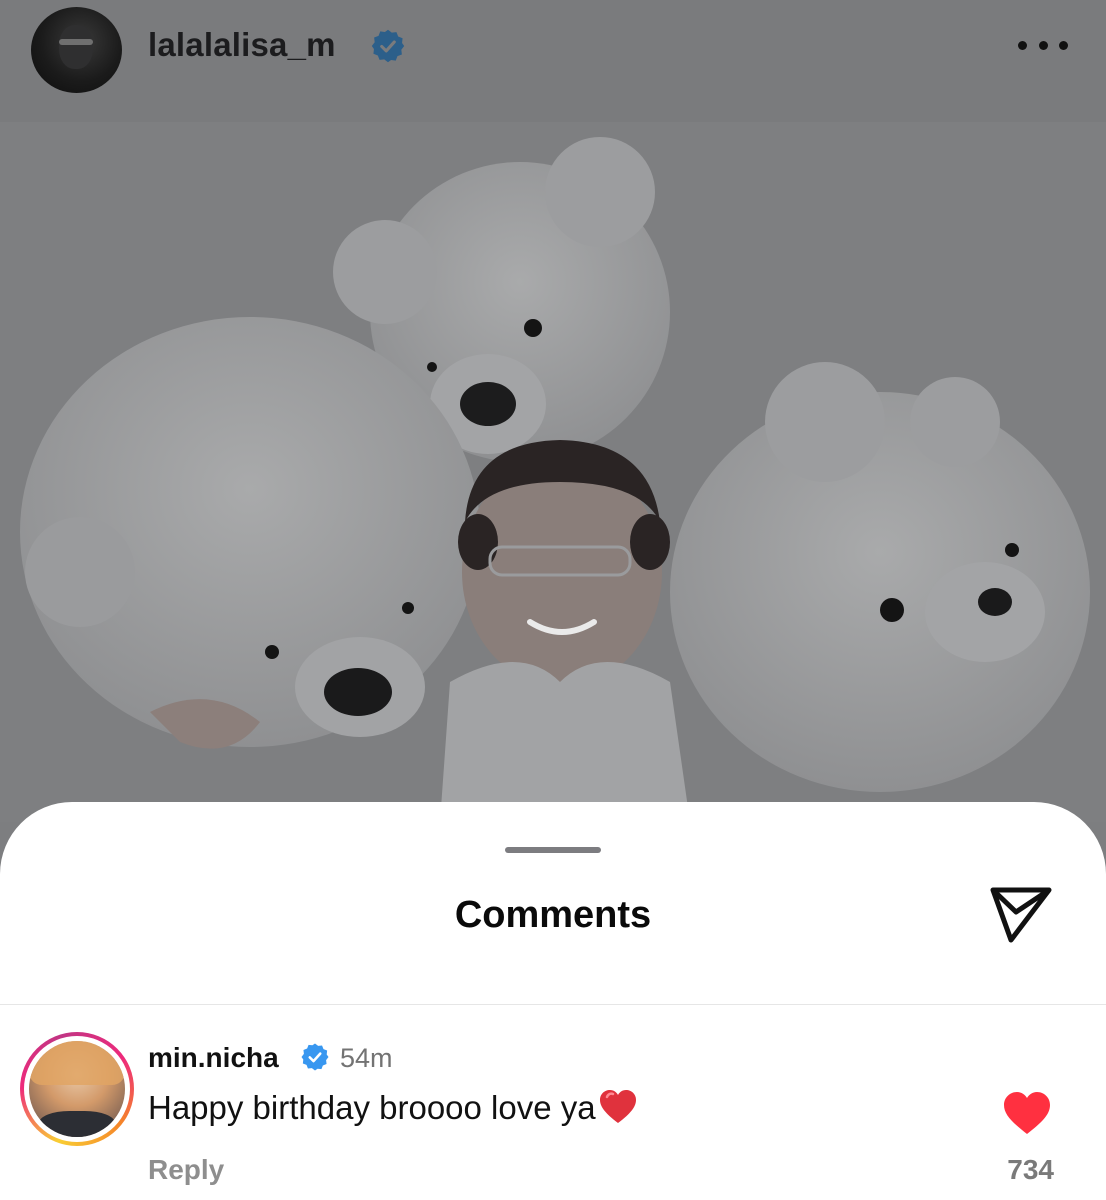  What do you see at coordinates (213, 1058) in the screenshot?
I see `commenter-username: min.nicha` at bounding box center [213, 1058].